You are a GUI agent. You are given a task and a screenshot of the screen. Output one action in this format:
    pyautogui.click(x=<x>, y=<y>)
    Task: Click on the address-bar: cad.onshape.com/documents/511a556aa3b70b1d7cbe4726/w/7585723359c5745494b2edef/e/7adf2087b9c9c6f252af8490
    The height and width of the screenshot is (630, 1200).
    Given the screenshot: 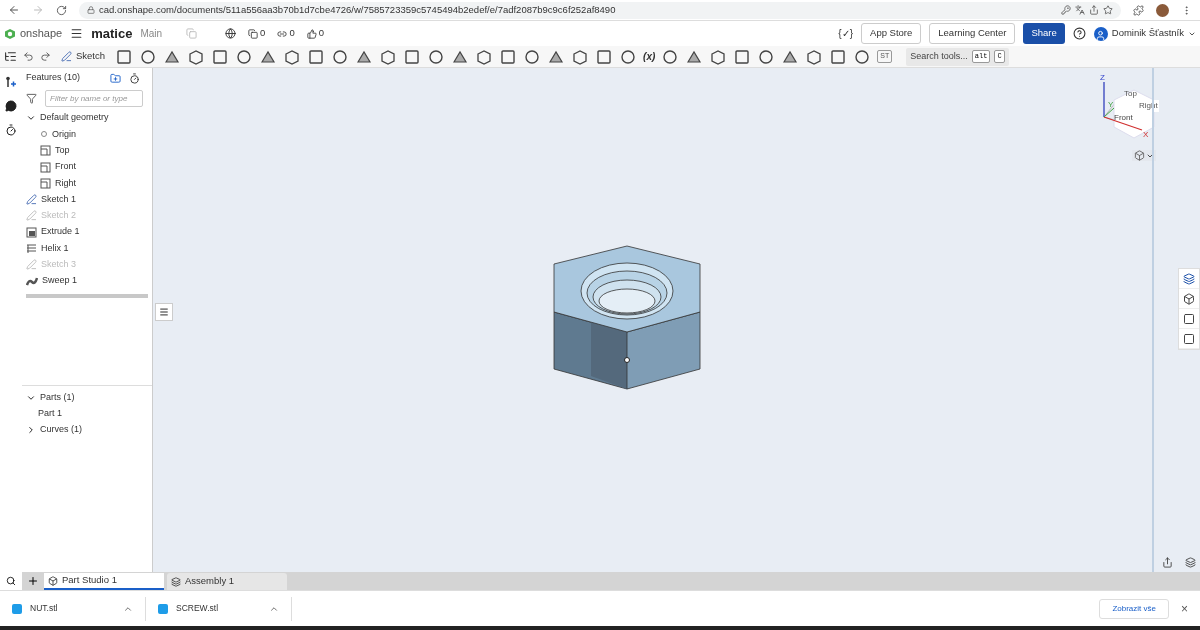 What is the action you would take?
    pyautogui.click(x=600, y=10)
    